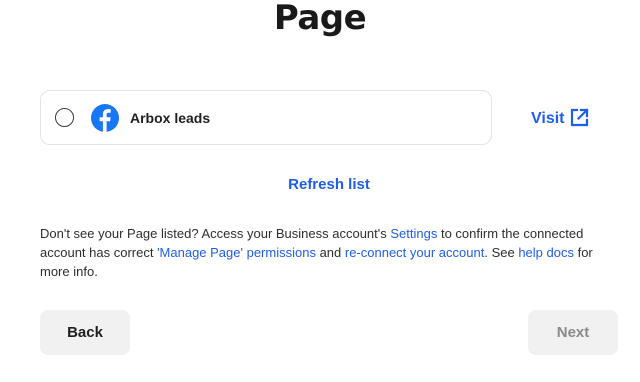  I want to click on page-title: Page, so click(320, 19).